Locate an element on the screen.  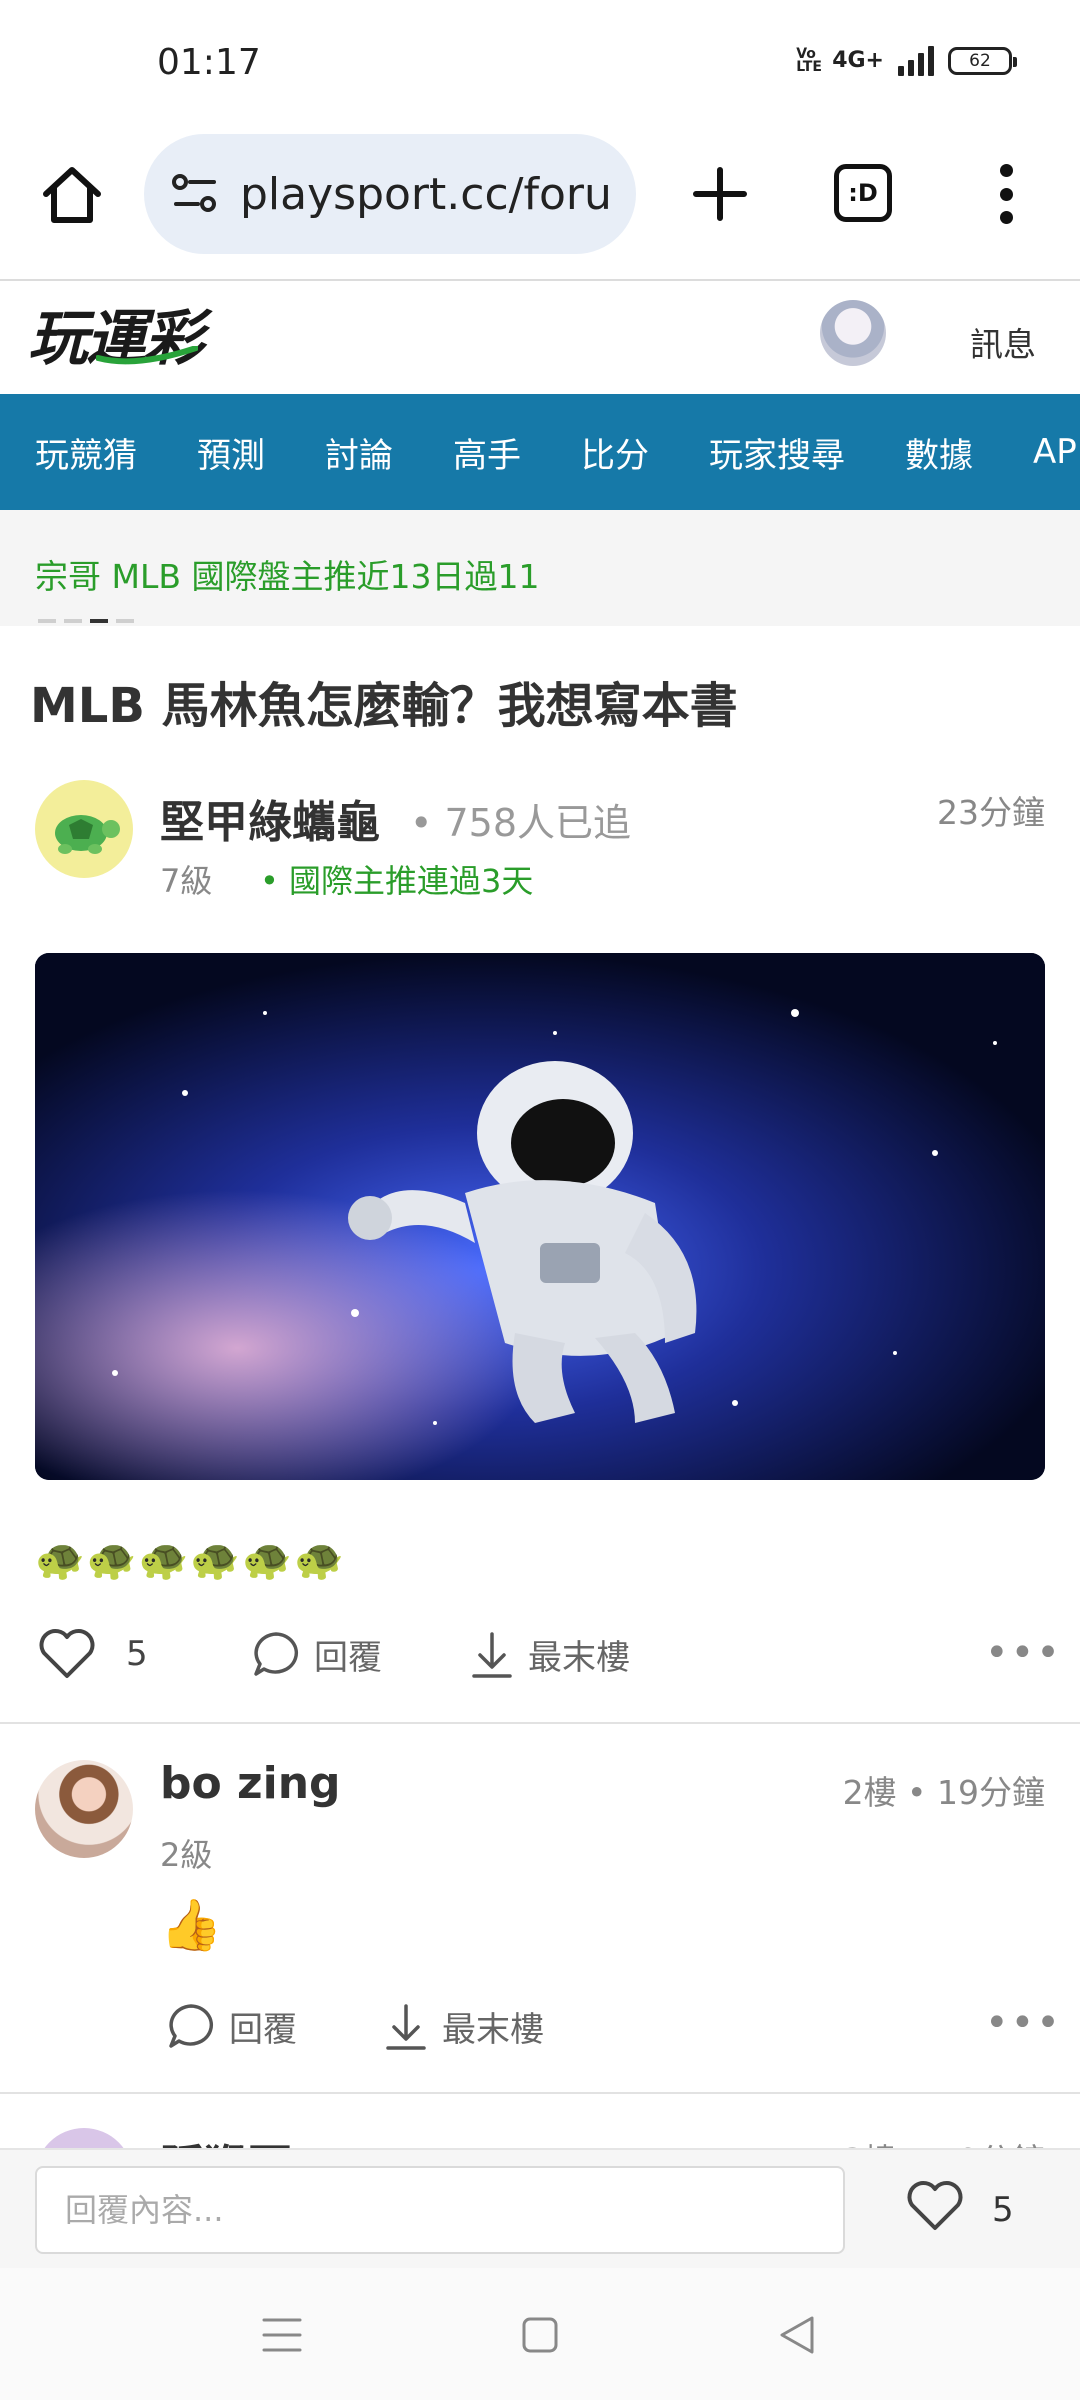
signal-icon is located at coordinates (916, 61).